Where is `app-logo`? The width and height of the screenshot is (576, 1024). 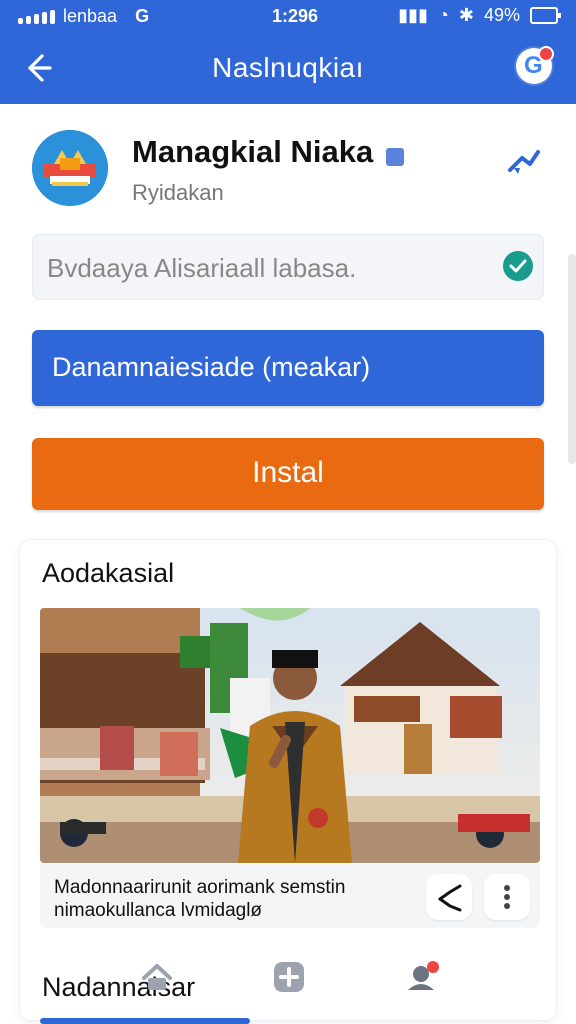 app-logo is located at coordinates (70, 168).